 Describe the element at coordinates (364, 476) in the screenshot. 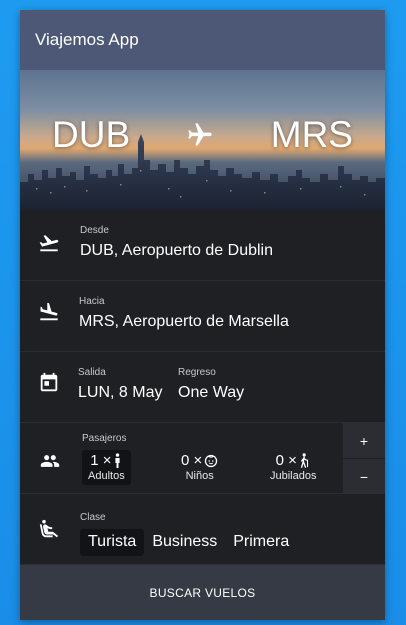

I see `decrement-button: −` at that location.